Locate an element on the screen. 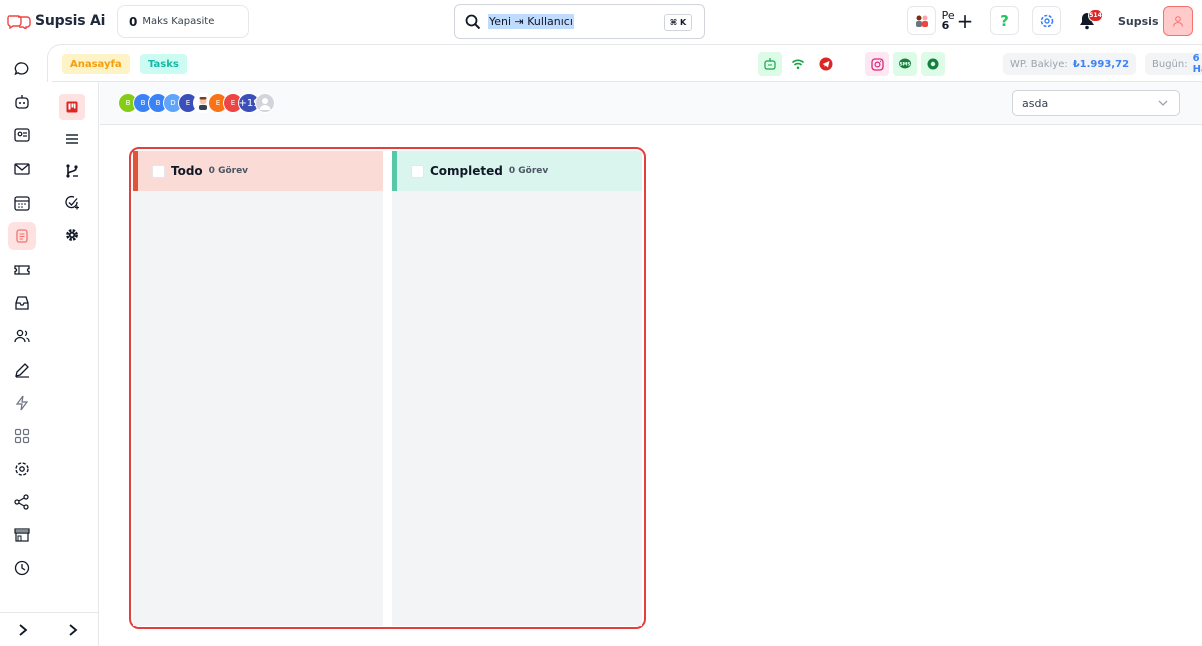 Image resolution: width=1202 pixels, height=646 pixels. view-list is located at coordinates (72, 139).